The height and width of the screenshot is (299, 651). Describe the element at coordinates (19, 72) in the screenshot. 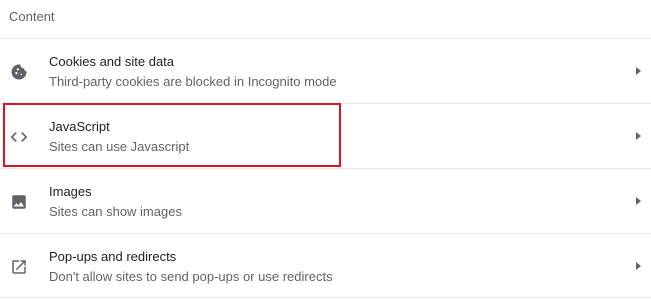

I see `cookie-icon` at that location.